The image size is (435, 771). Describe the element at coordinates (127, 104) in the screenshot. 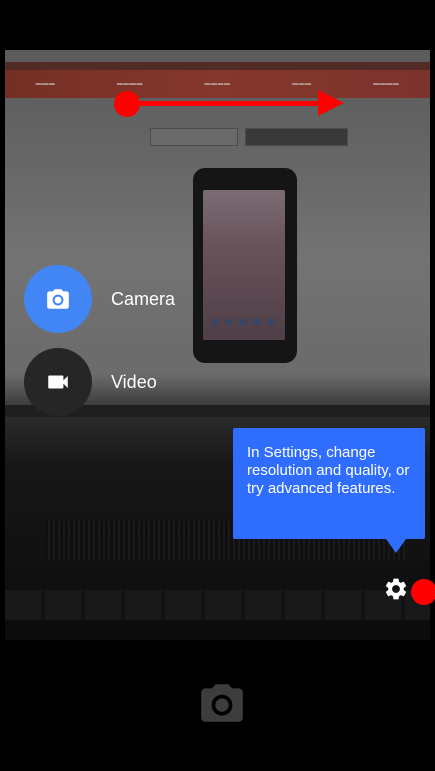

I see `swipe-gesture-start-dot` at that location.